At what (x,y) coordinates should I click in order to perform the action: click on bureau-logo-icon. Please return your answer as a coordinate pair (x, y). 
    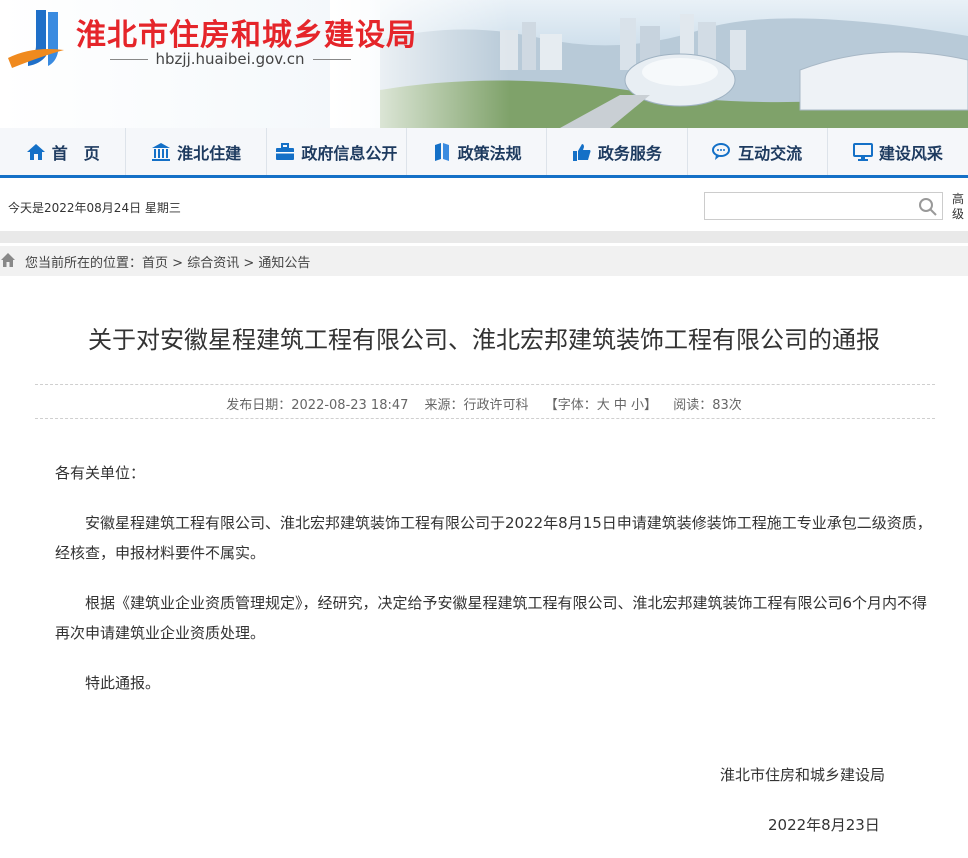
    Looking at the image, I should click on (36, 39).